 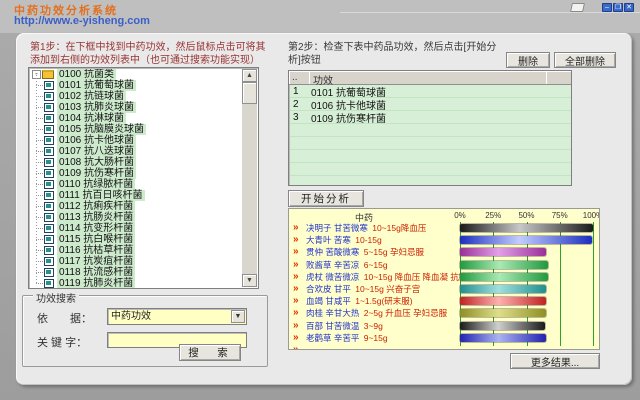 I want to click on chart-row: » 合欢皮 甘平 10~15g 兴奋子宫, so click(x=444, y=289).